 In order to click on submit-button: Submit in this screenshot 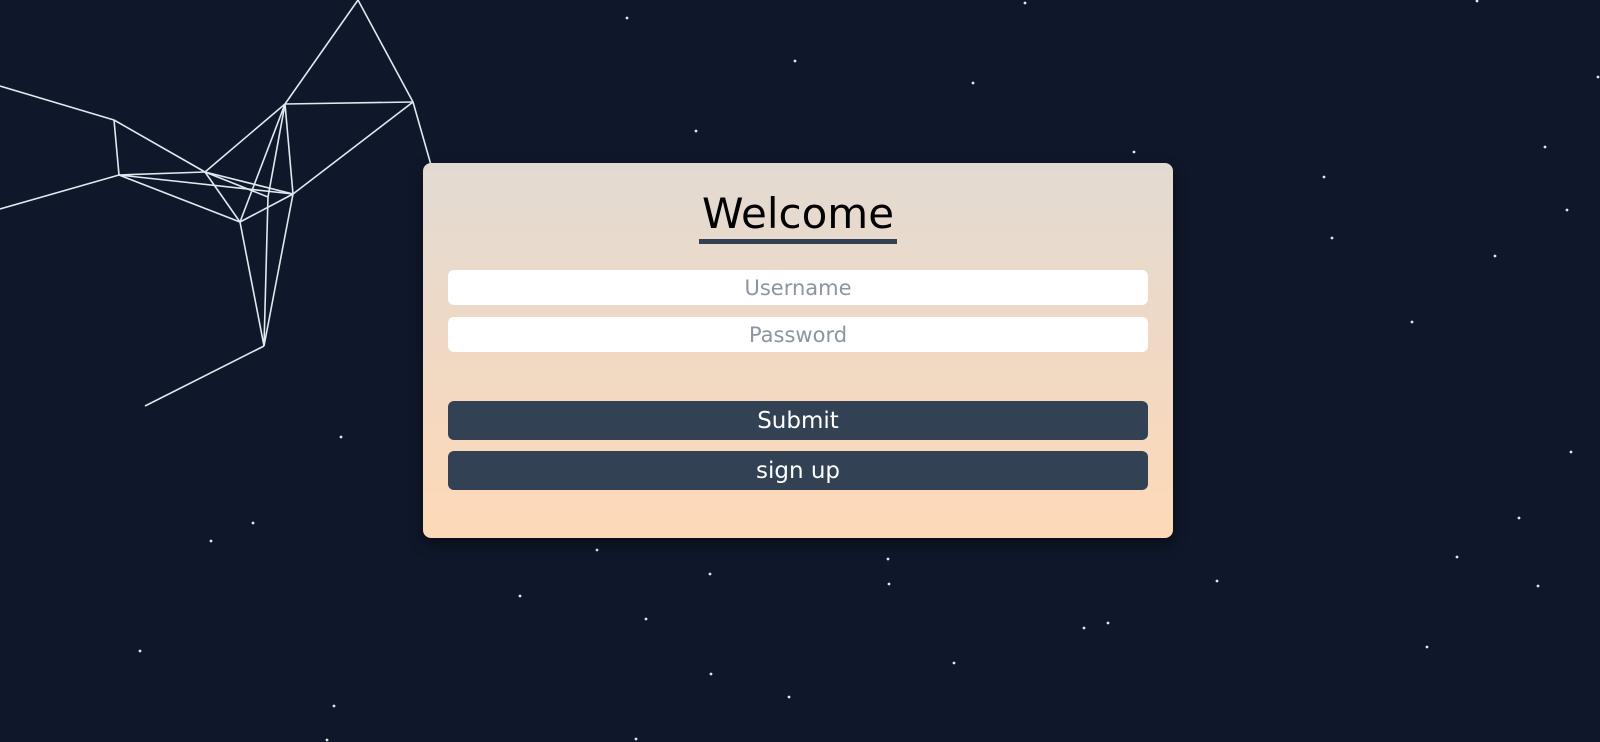, I will do `click(798, 420)`.